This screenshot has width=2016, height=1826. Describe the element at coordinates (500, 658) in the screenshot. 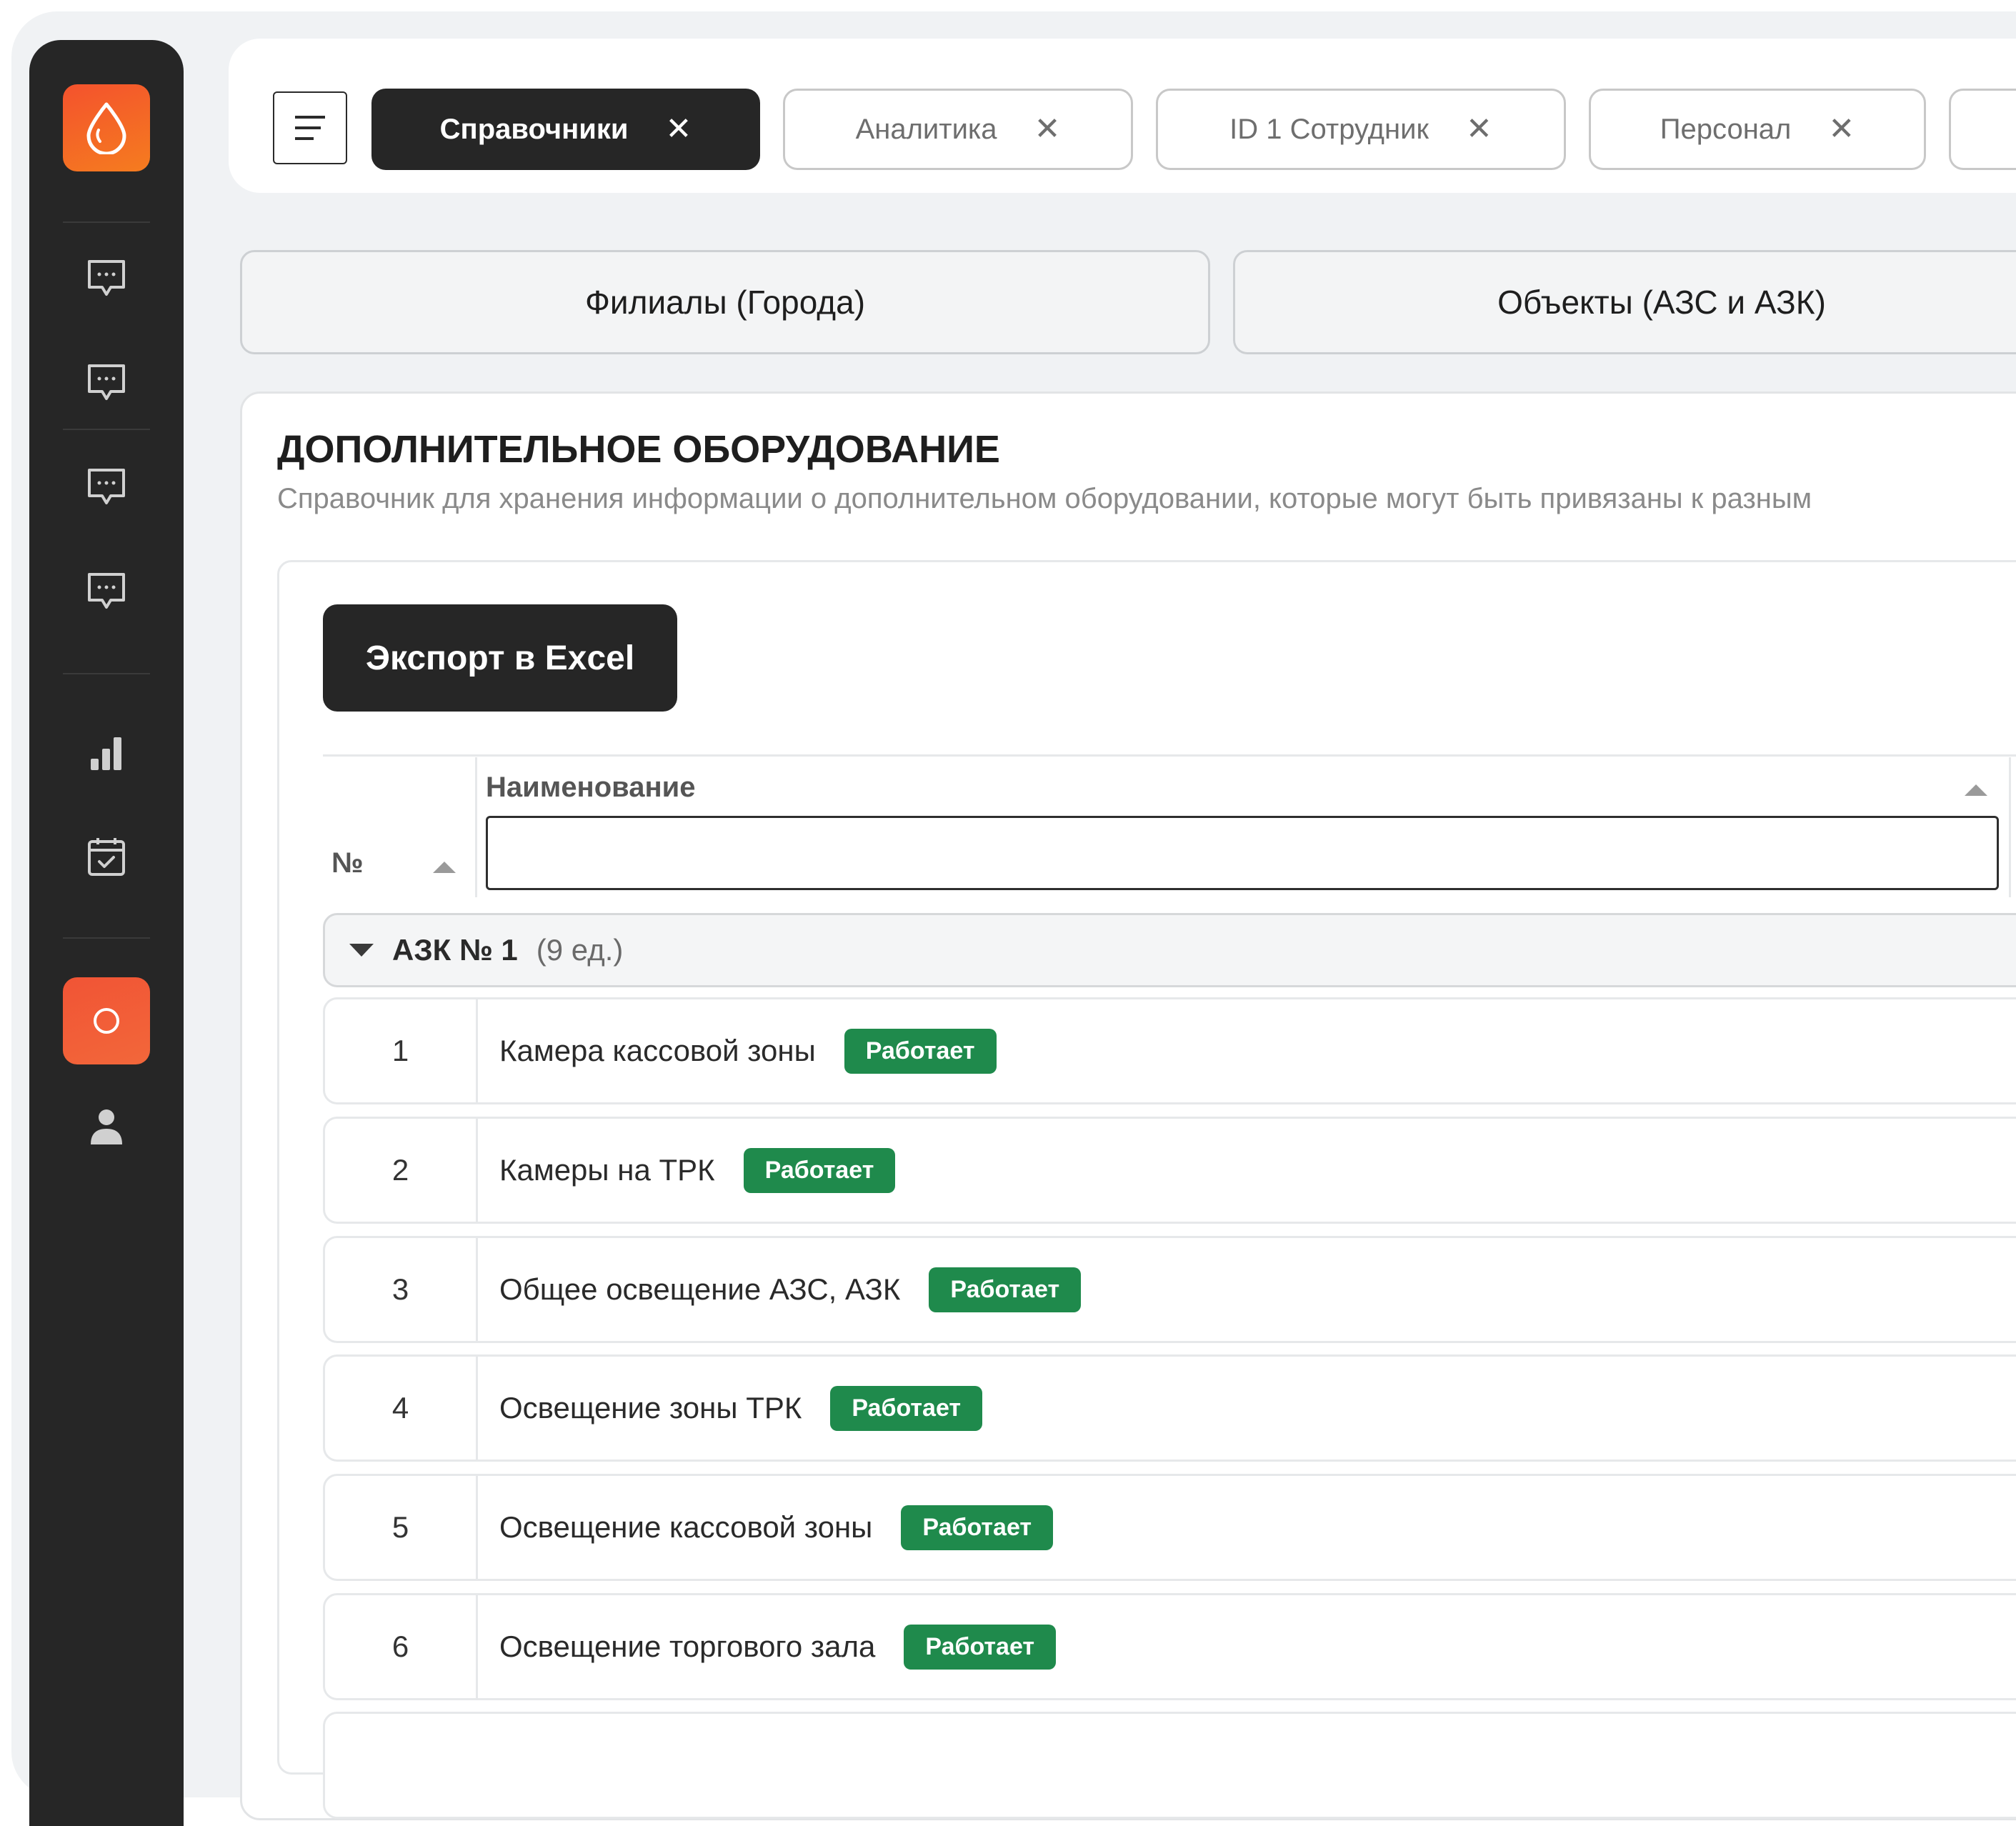

I see `export-excel-button: Экспорт в Excel` at that location.